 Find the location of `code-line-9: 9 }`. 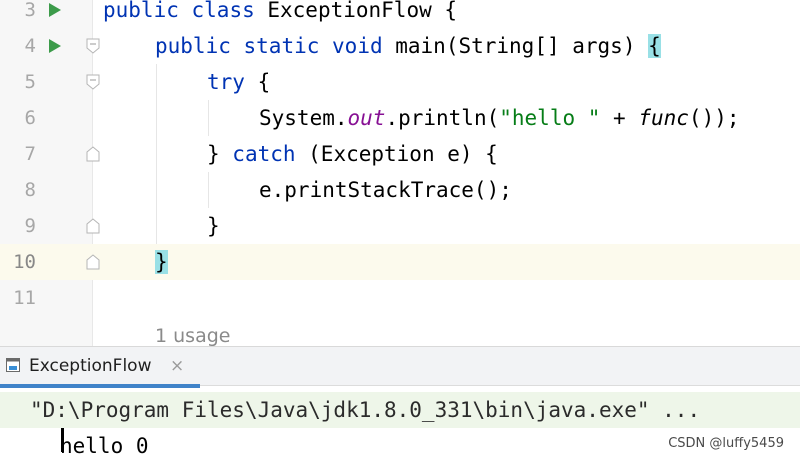

code-line-9: 9 } is located at coordinates (400, 226).